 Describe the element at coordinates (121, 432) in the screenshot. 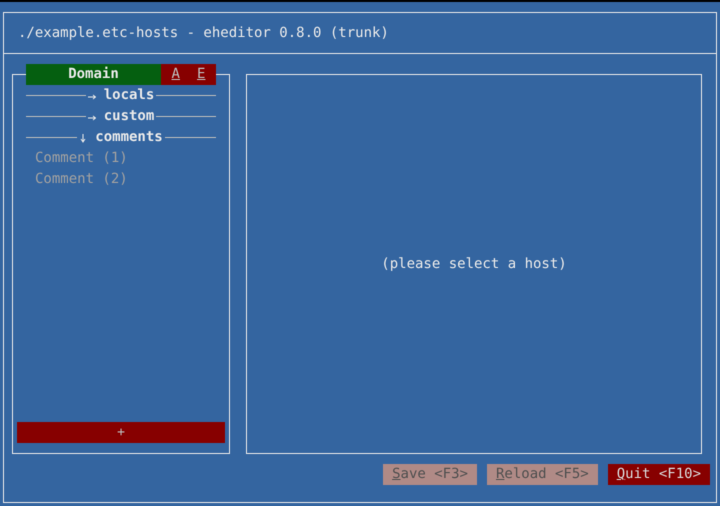

I see `add-button: +` at that location.